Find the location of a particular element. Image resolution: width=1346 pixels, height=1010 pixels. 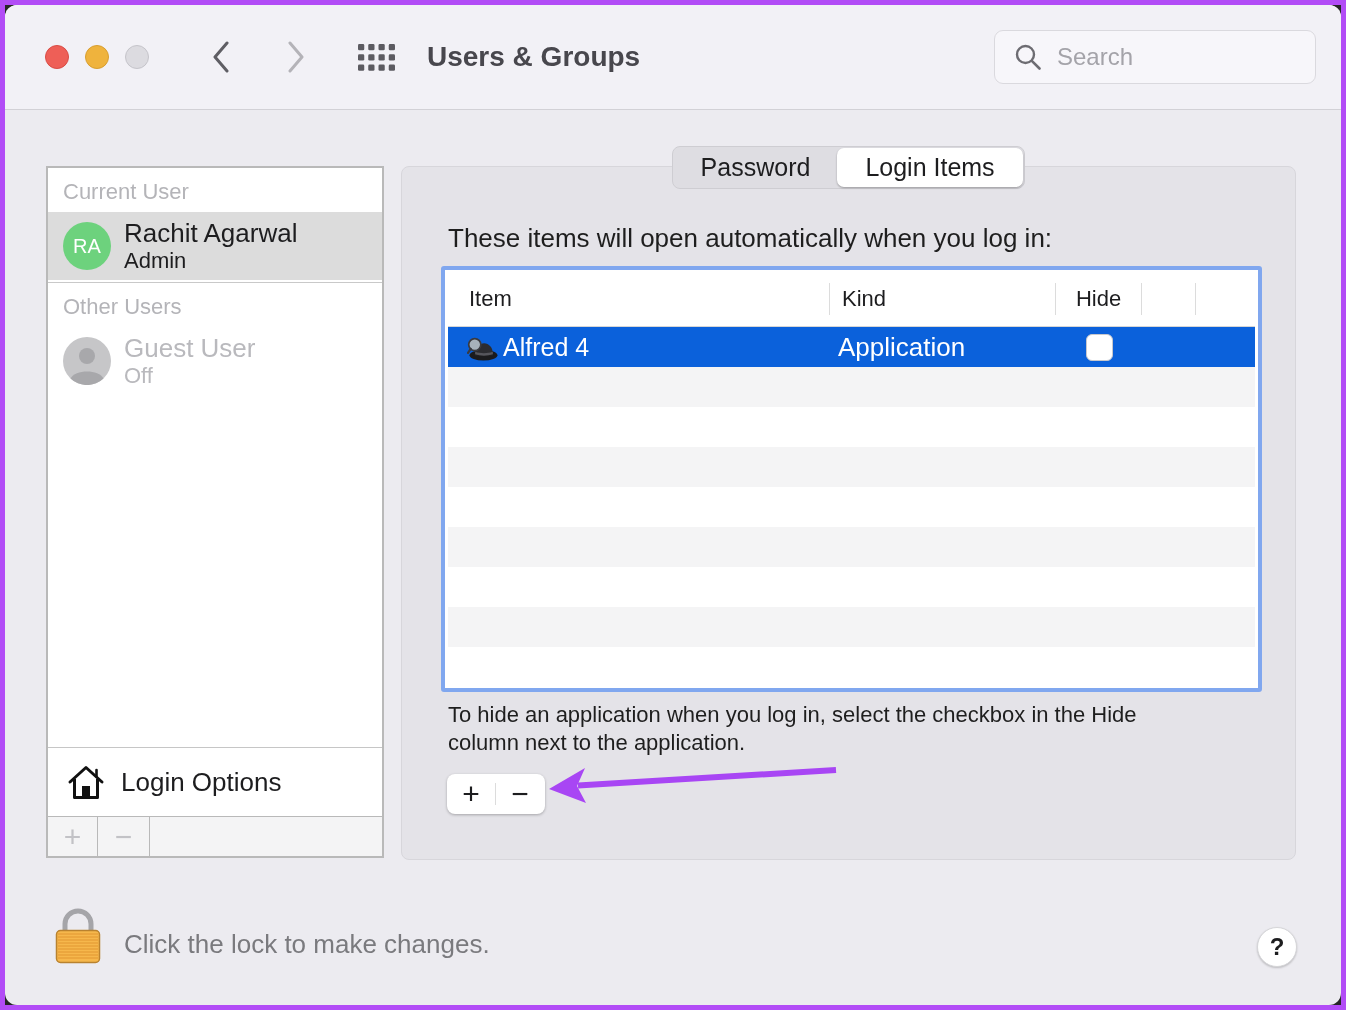

user-role: Off is located at coordinates (138, 375).